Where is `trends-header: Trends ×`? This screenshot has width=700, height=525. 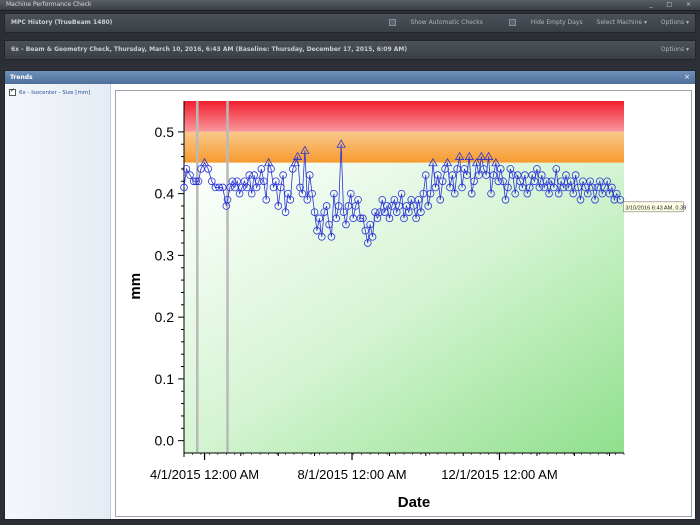
trends-header: Trends × is located at coordinates (350, 77).